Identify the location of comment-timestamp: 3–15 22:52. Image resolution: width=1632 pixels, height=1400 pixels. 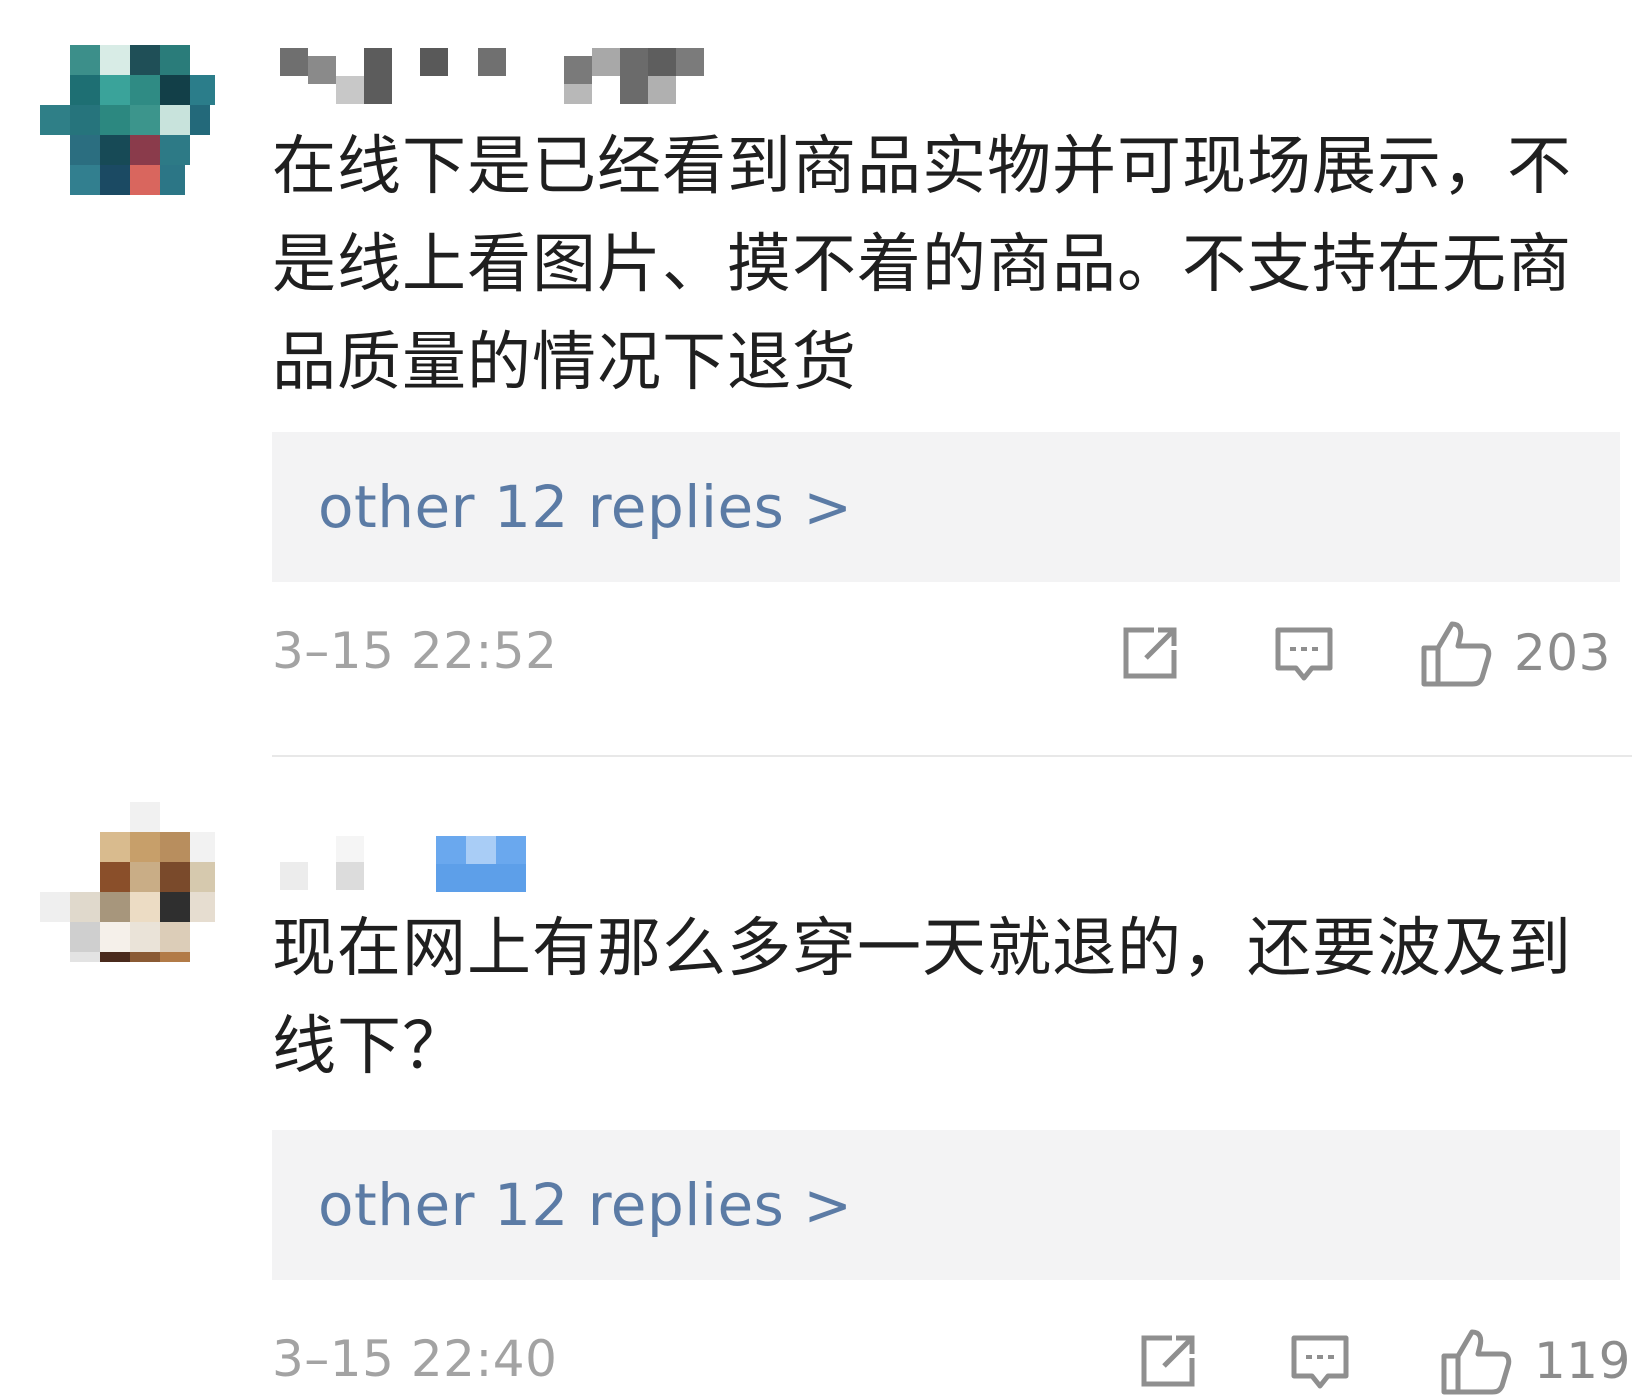
(415, 651).